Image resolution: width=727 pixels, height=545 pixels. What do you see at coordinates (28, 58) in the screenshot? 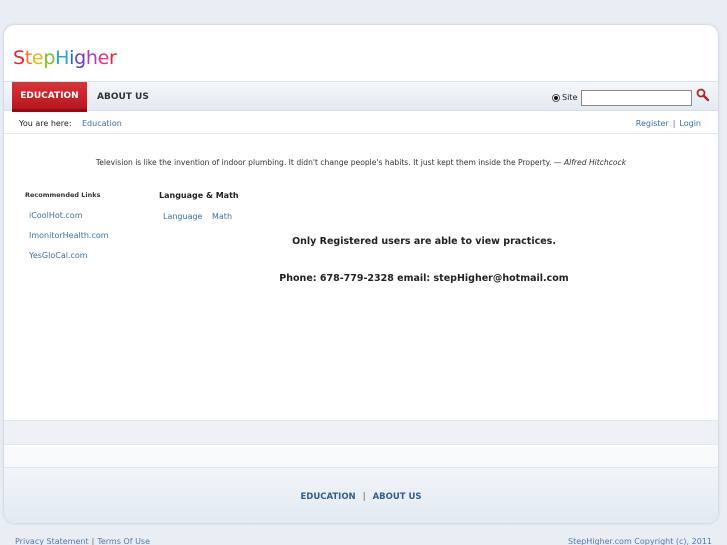
I see `logo-letter: t` at bounding box center [28, 58].